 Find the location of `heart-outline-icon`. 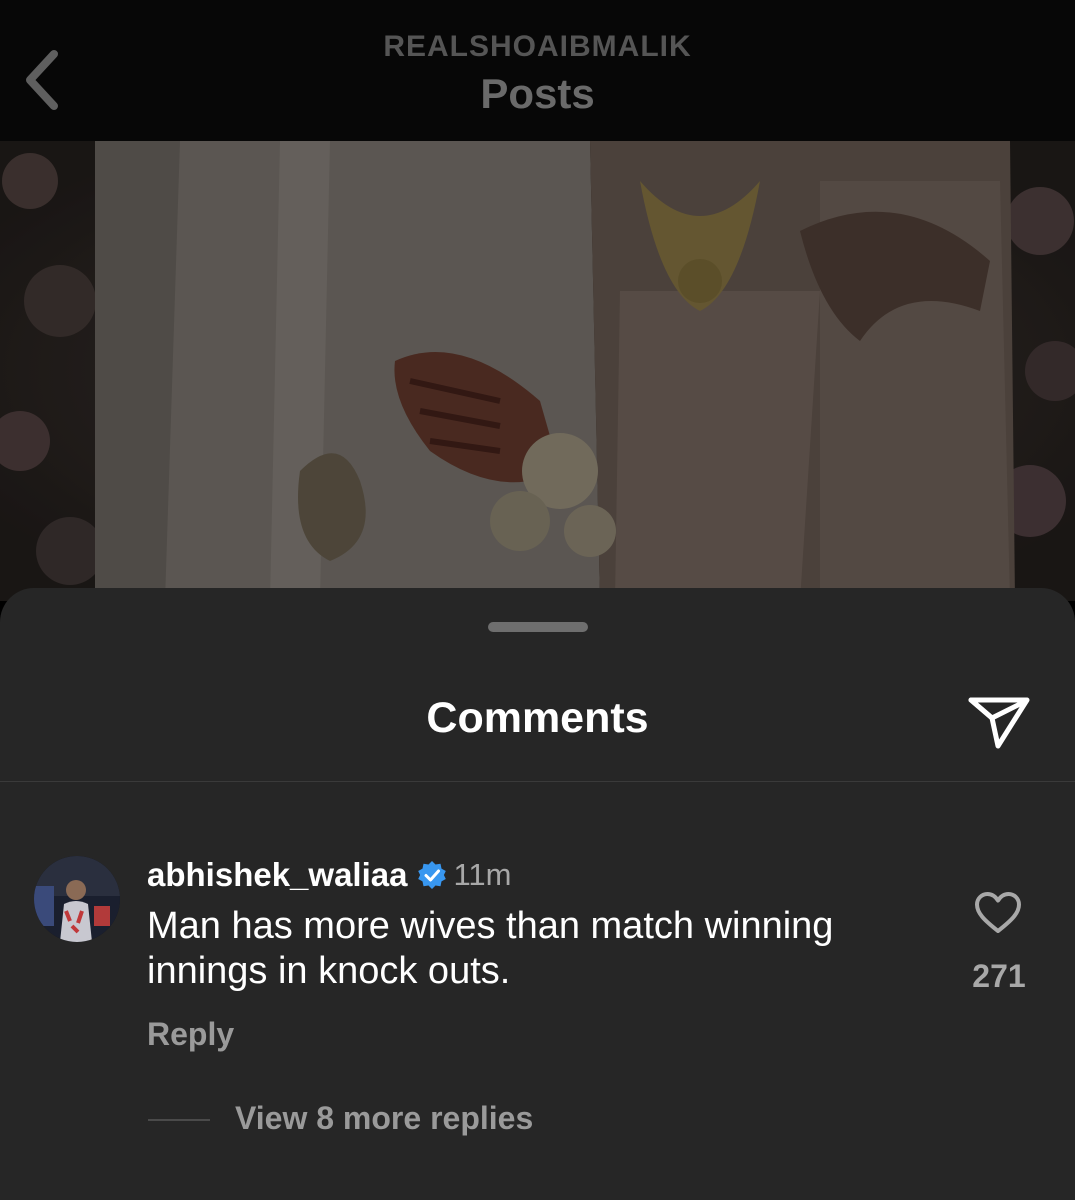

heart-outline-icon is located at coordinates (998, 912).